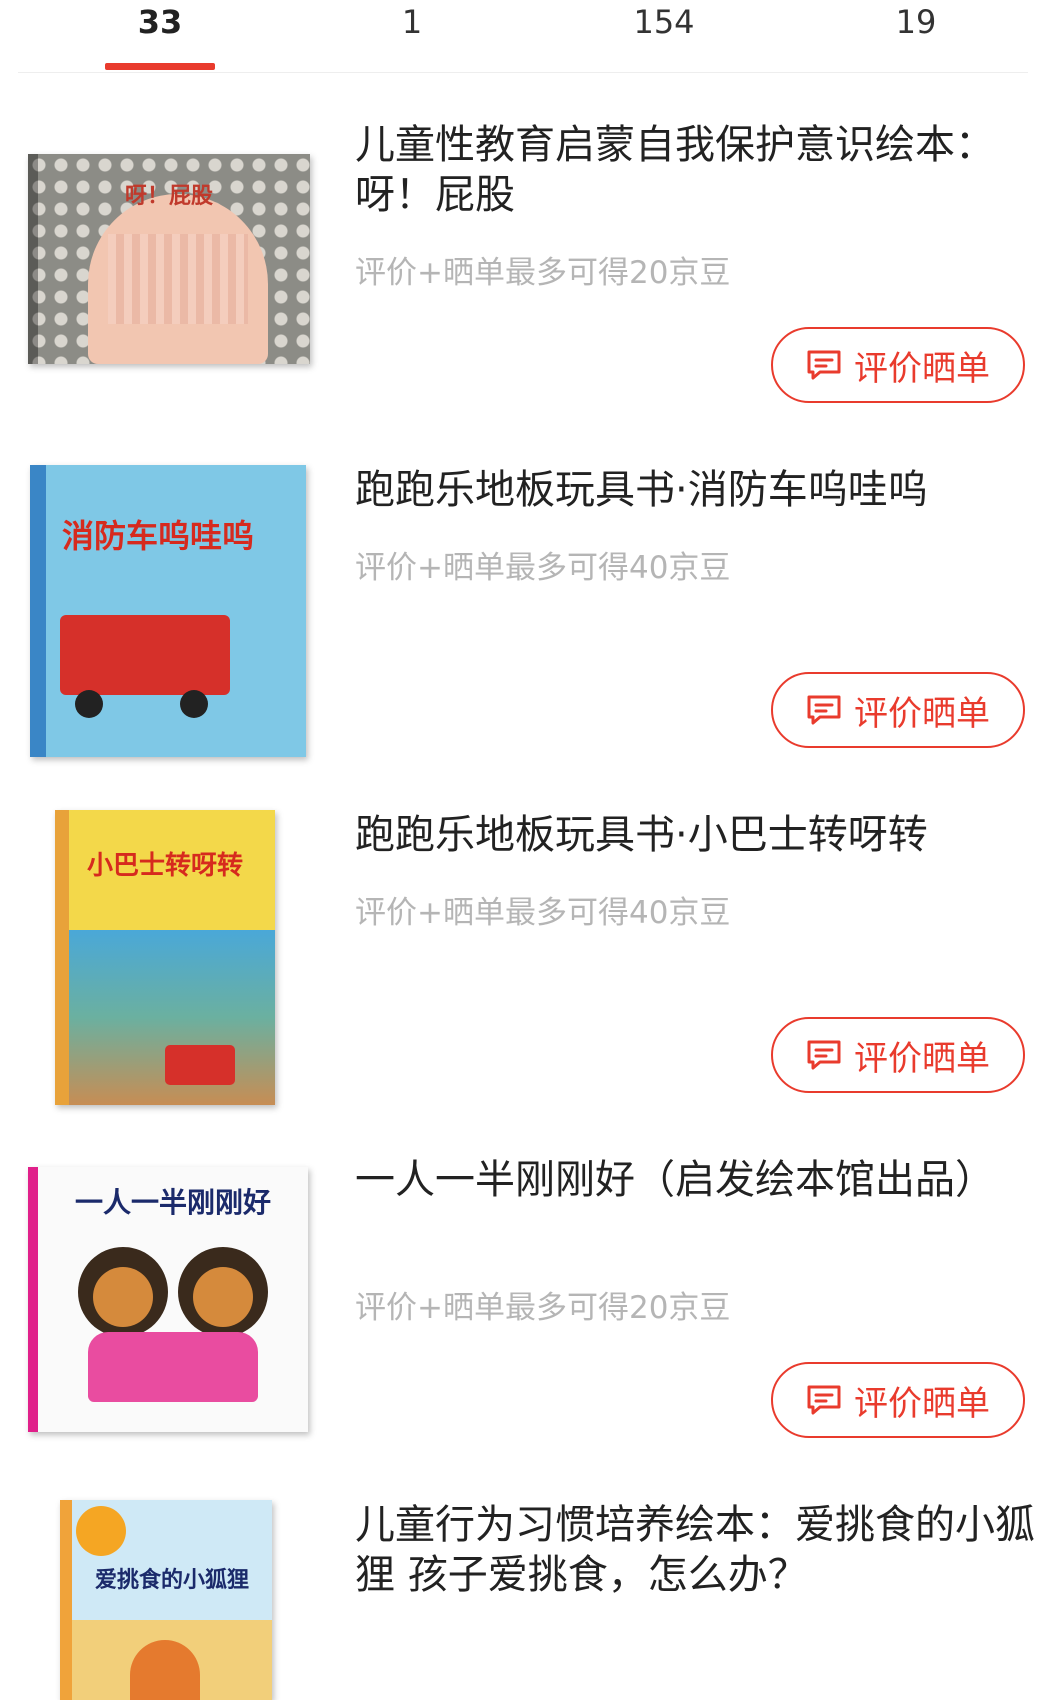 The height and width of the screenshot is (1700, 1051). I want to click on product-cover-image: 呀！屁股, so click(169, 259).